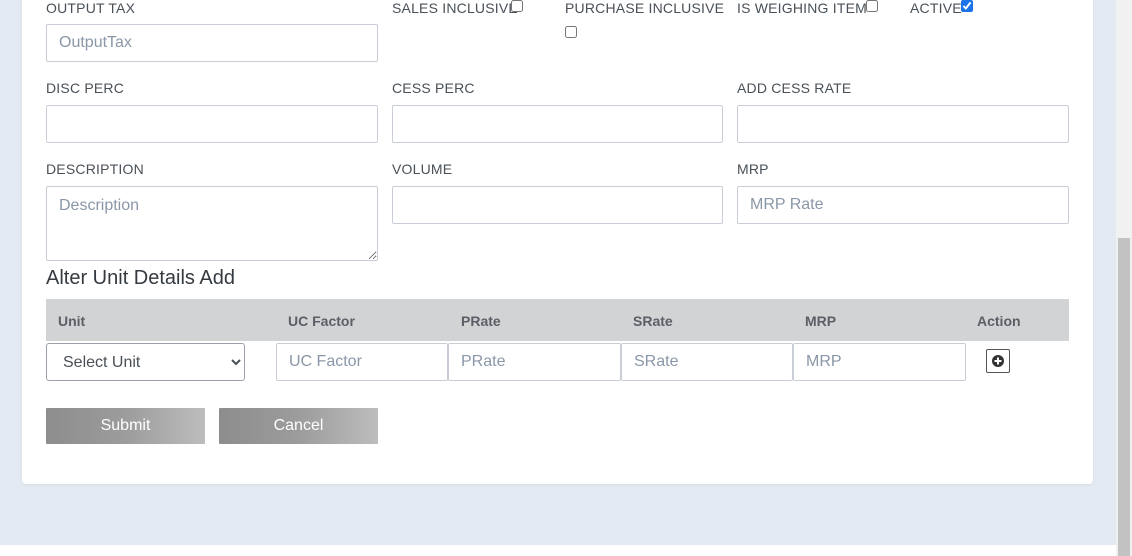 The image size is (1132, 556). What do you see at coordinates (298, 426) in the screenshot?
I see `cancel-button: Cancel` at bounding box center [298, 426].